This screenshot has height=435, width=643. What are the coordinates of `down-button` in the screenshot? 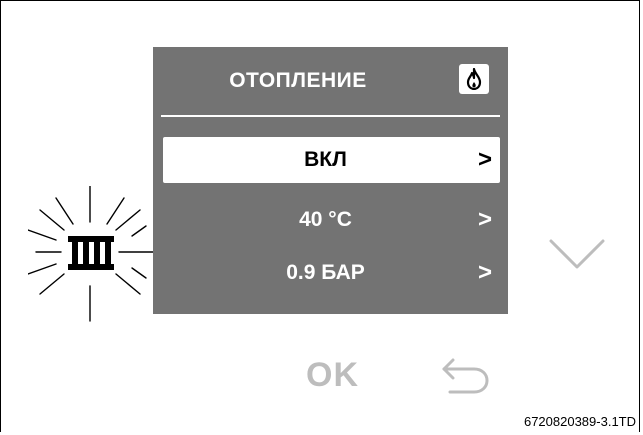 It's located at (577, 257).